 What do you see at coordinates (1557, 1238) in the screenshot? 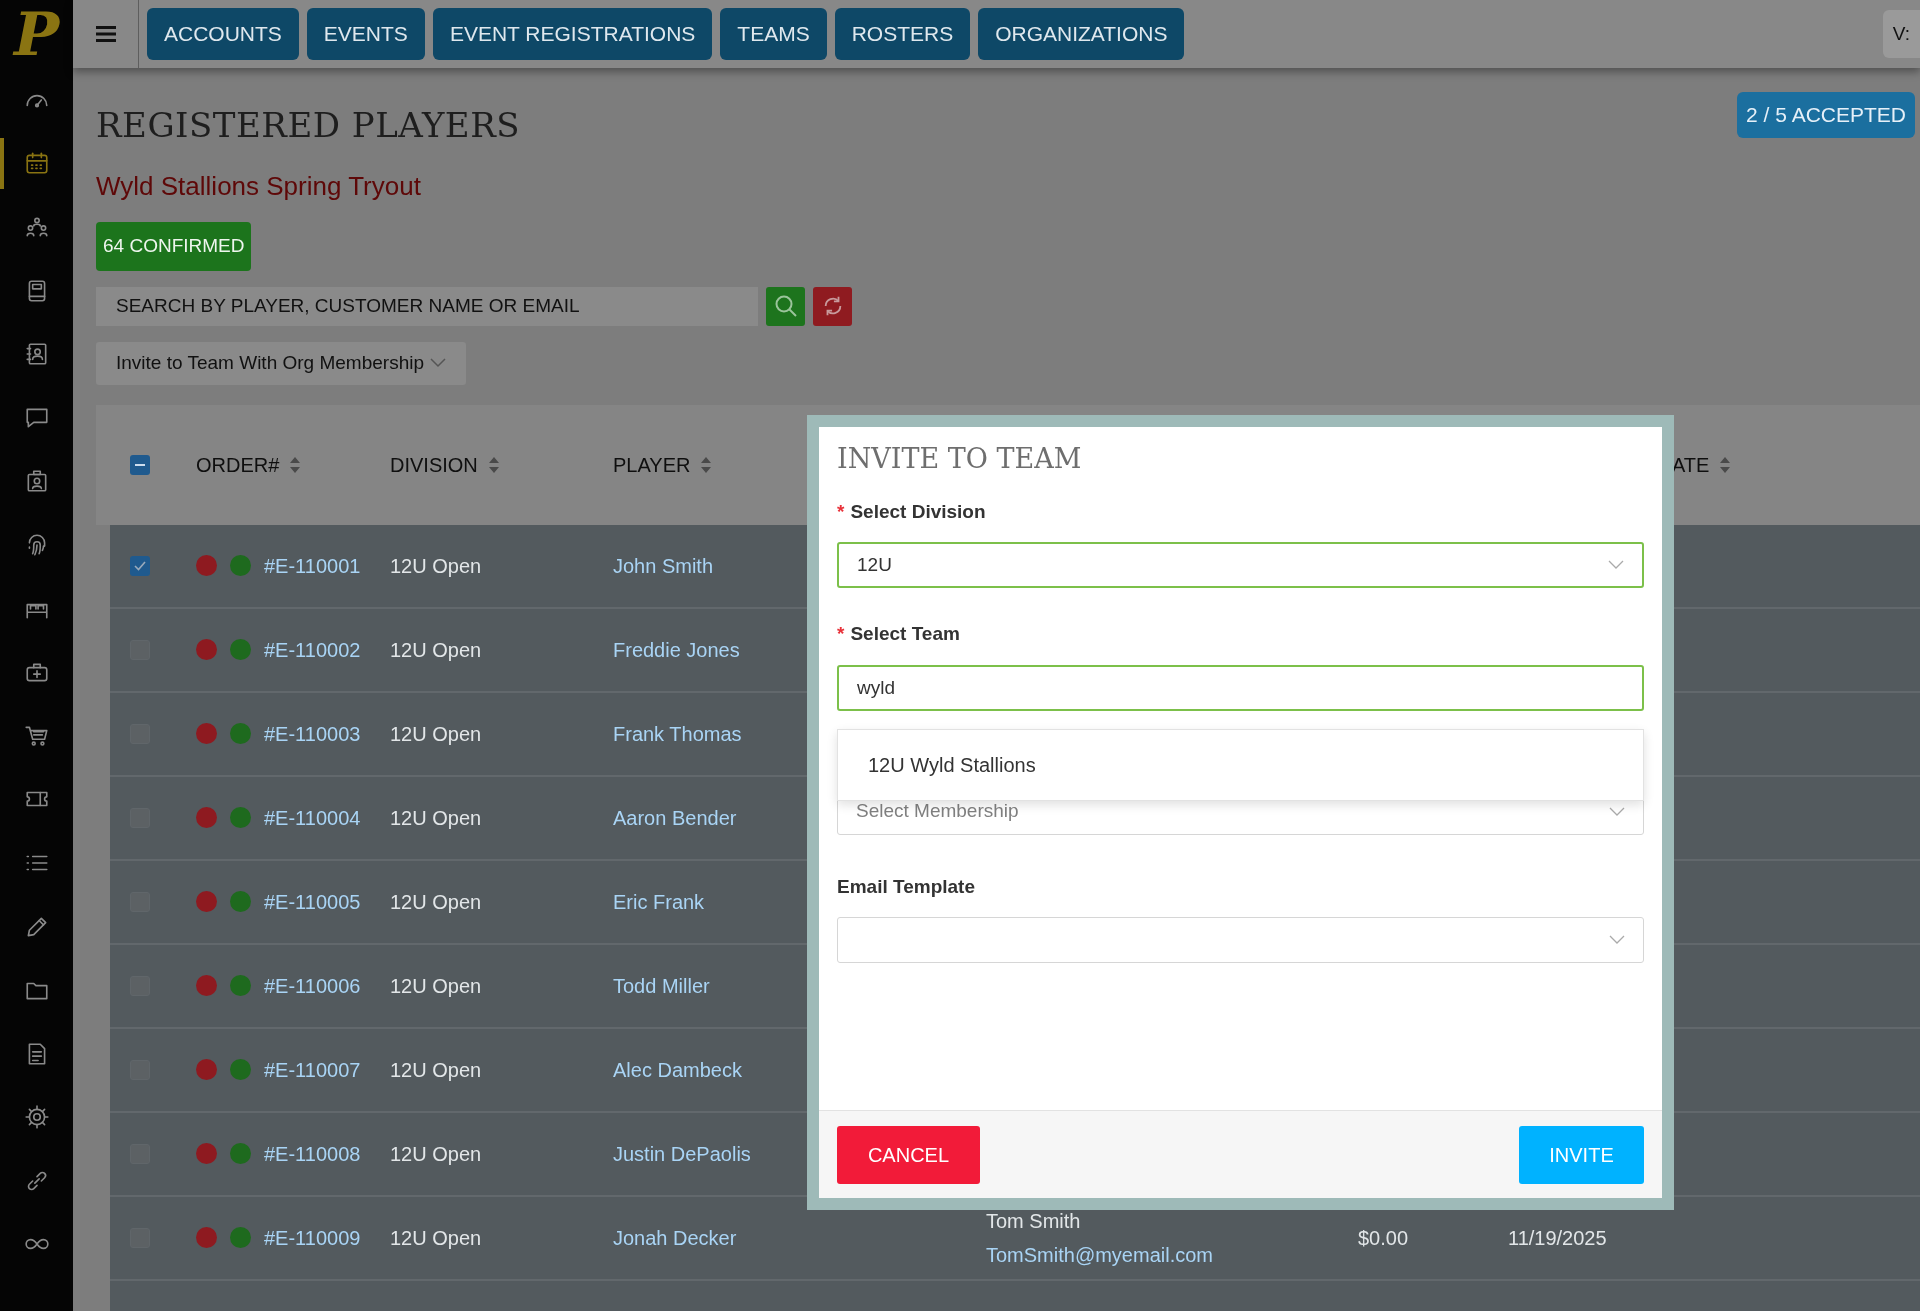
I see `date-cell-text: 11/19/2025` at bounding box center [1557, 1238].